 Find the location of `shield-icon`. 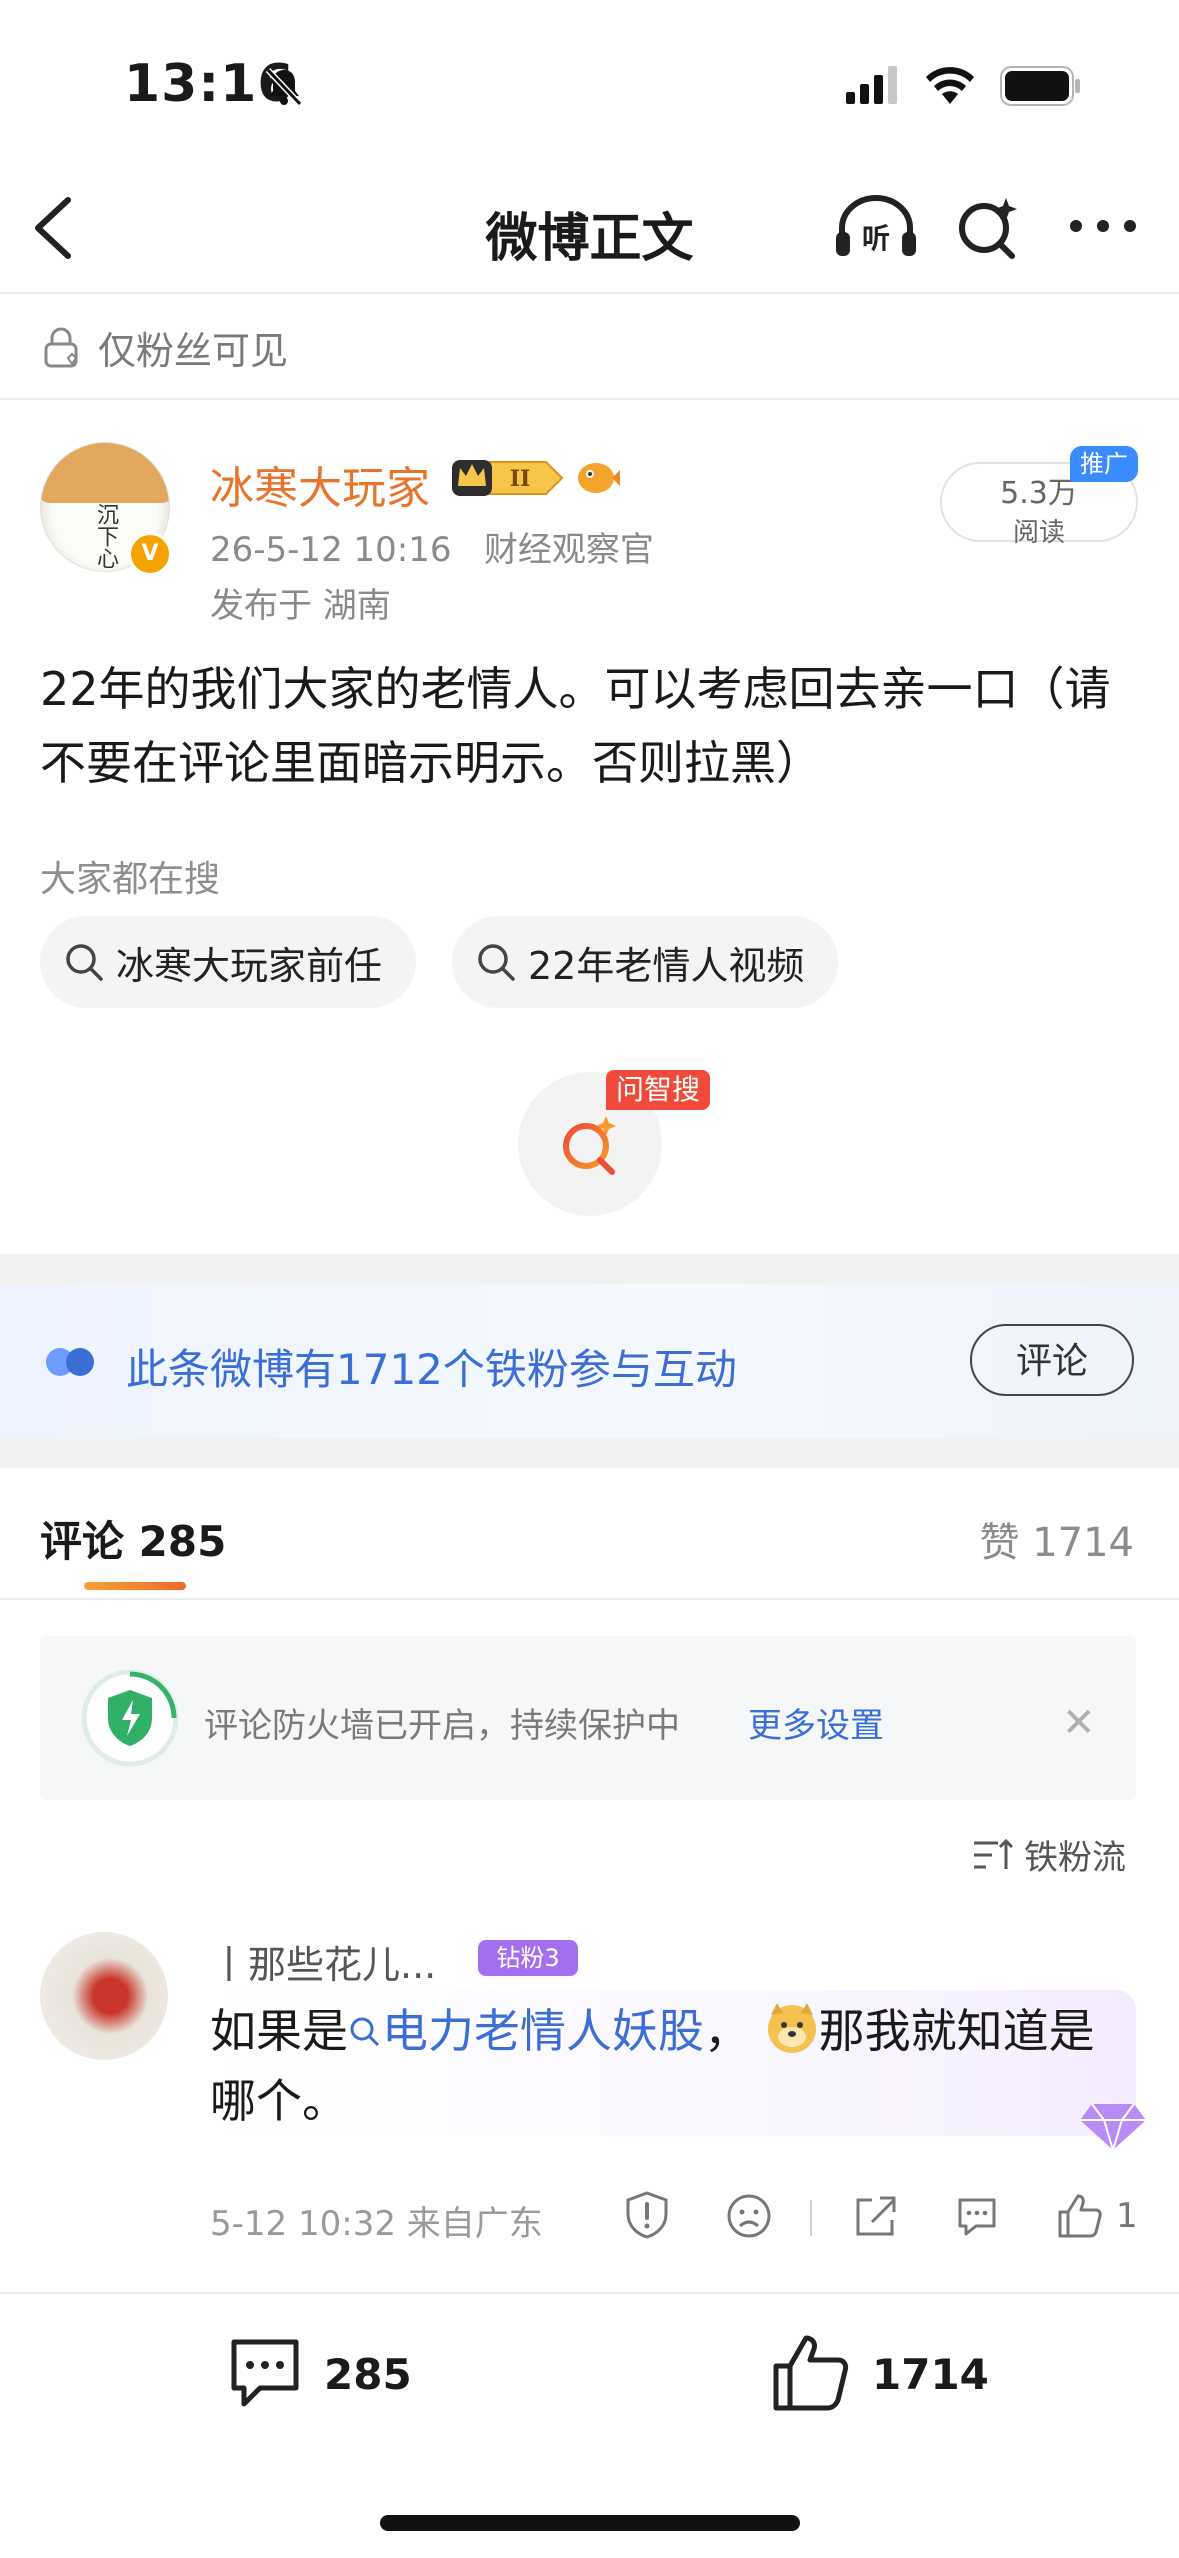

shield-icon is located at coordinates (130, 1718).